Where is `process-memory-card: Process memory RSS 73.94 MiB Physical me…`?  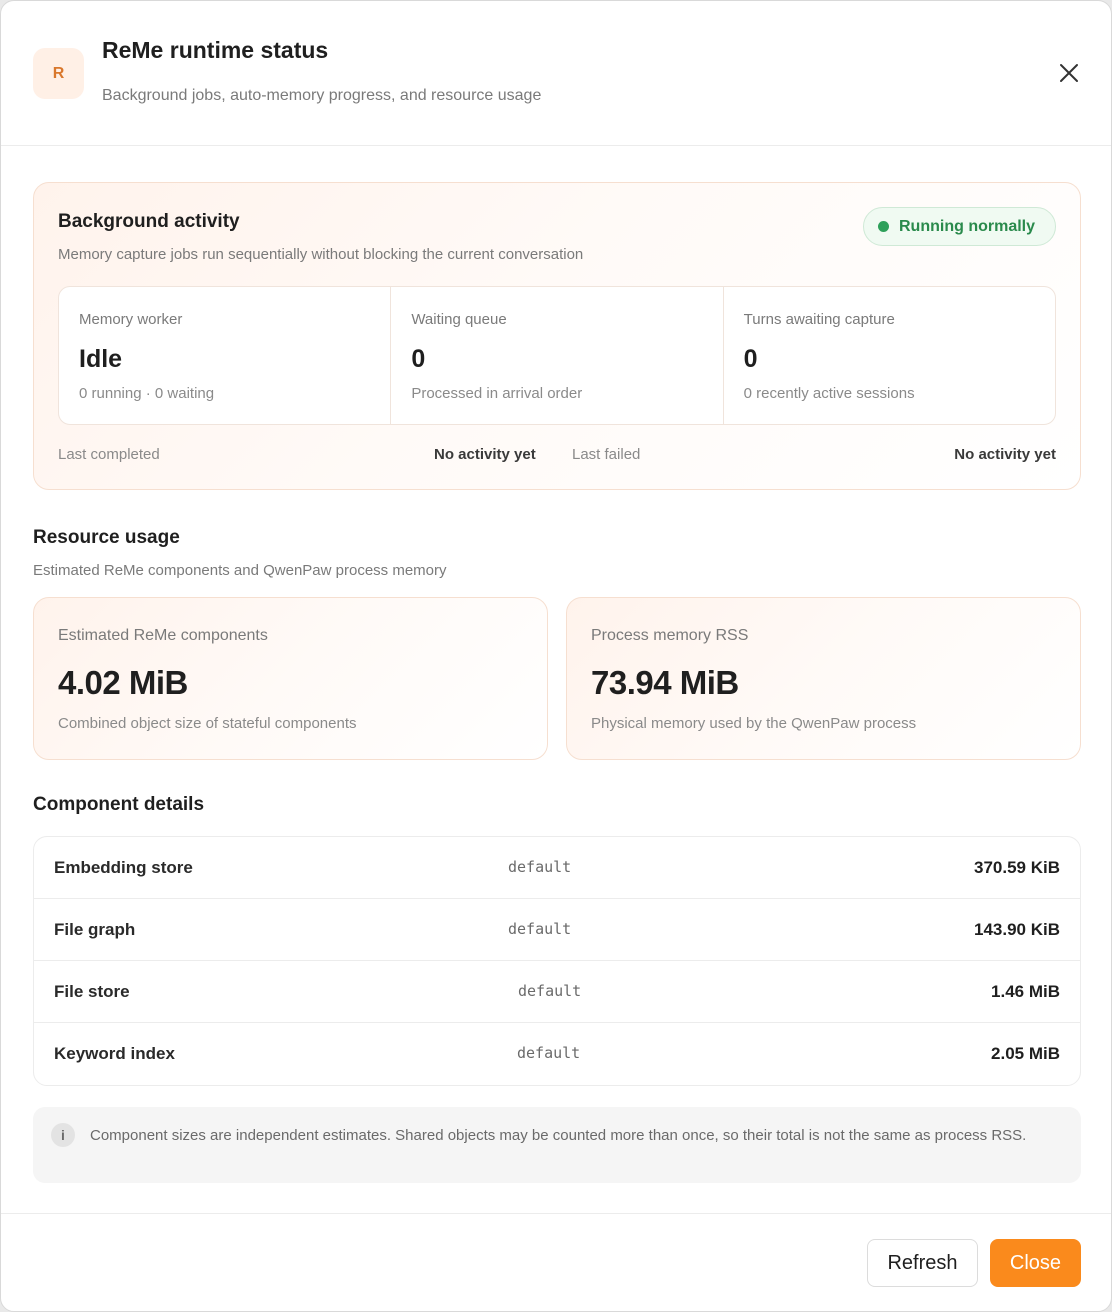
process-memory-card: Process memory RSS 73.94 MiB Physical me… is located at coordinates (823, 678).